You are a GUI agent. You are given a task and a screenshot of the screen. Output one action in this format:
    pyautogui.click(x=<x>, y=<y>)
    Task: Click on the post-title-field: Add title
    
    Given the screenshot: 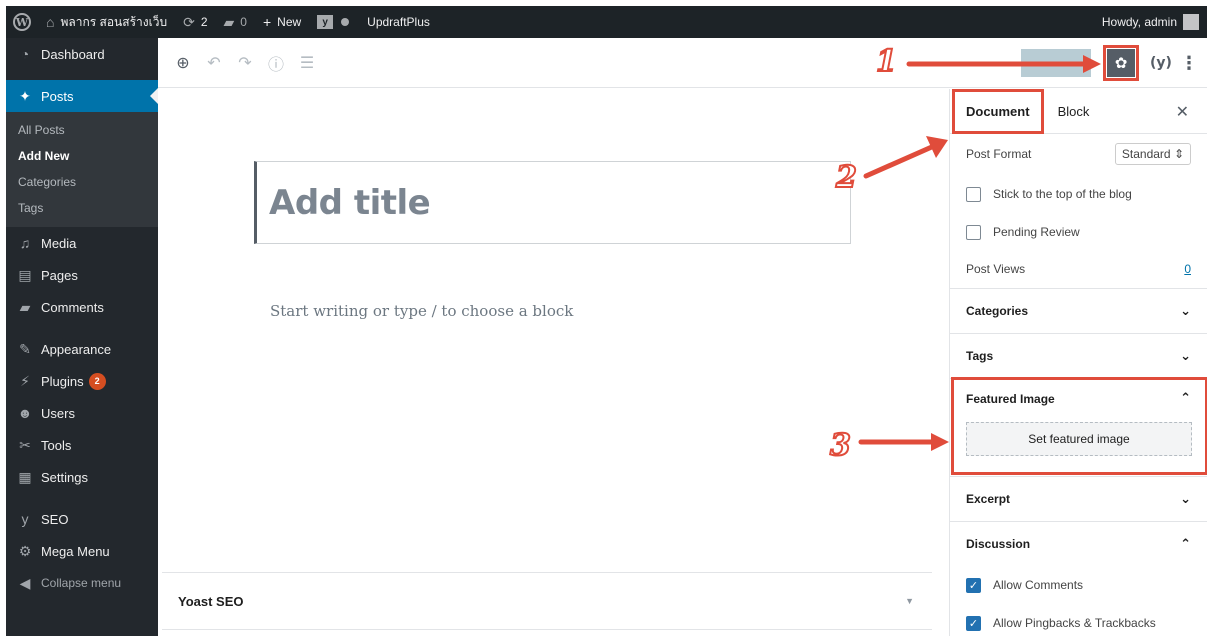 What is the action you would take?
    pyautogui.click(x=552, y=202)
    